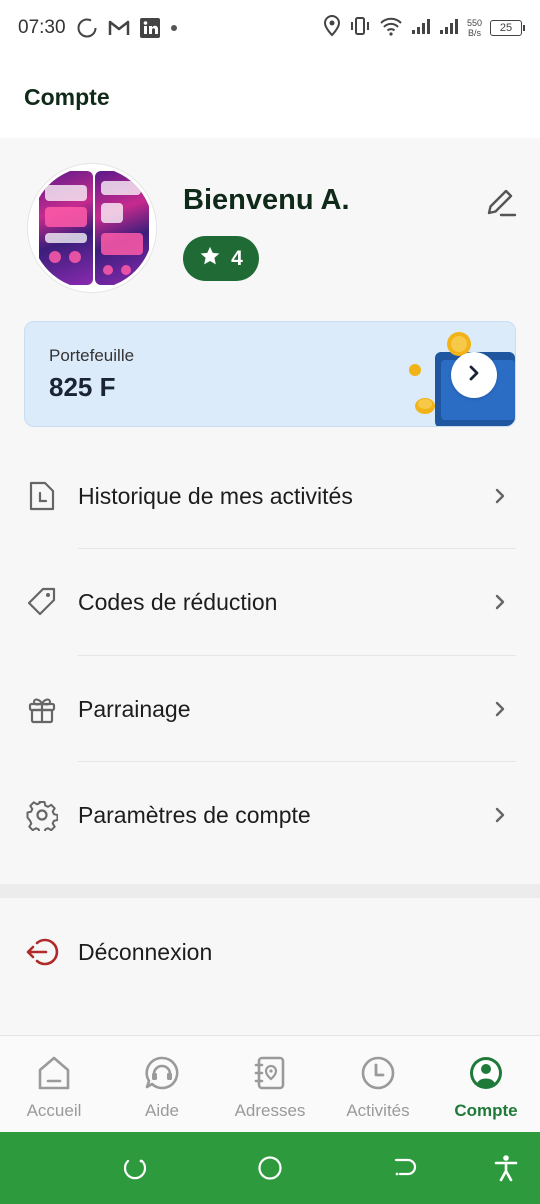 Image resolution: width=540 pixels, height=1204 pixels. I want to click on network-speed: 550 B/s, so click(474, 28).